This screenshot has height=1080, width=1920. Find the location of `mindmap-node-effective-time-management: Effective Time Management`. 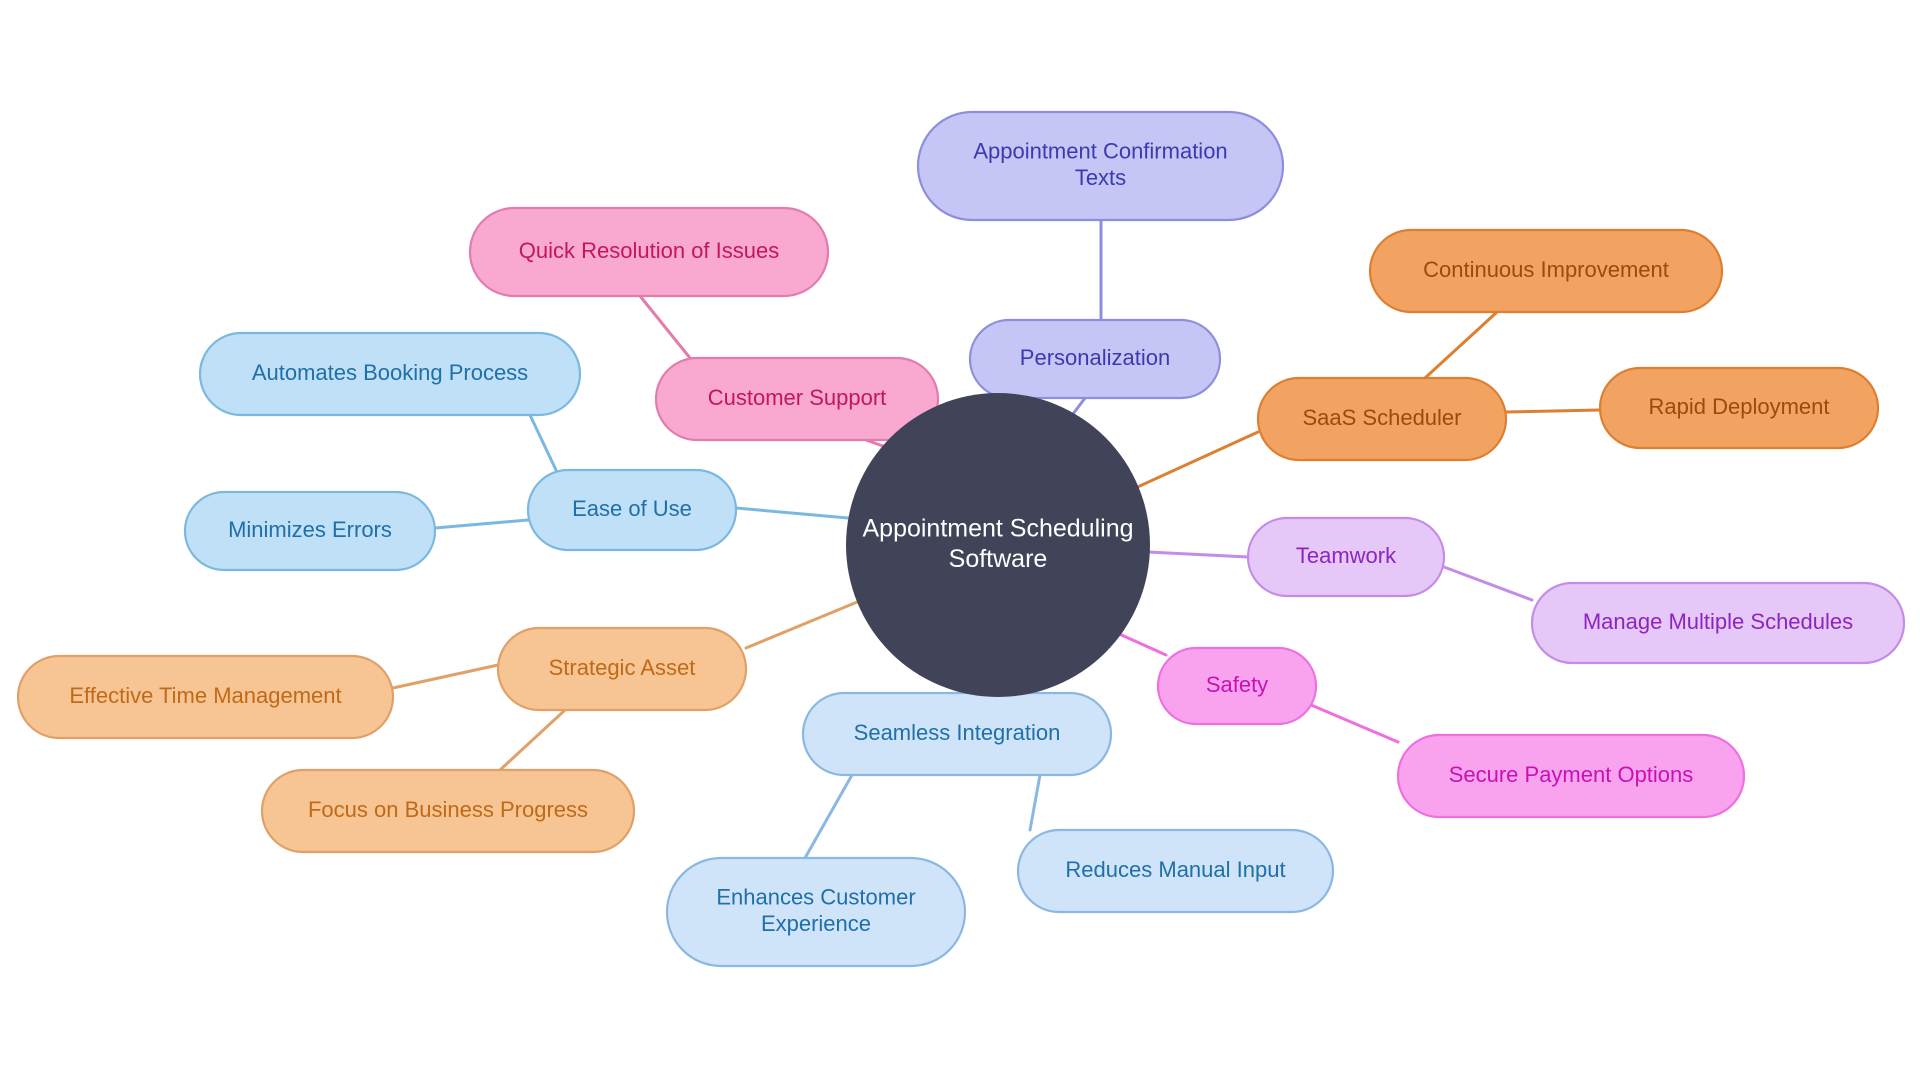

mindmap-node-effective-time-management: Effective Time Management is located at coordinates (205, 697).